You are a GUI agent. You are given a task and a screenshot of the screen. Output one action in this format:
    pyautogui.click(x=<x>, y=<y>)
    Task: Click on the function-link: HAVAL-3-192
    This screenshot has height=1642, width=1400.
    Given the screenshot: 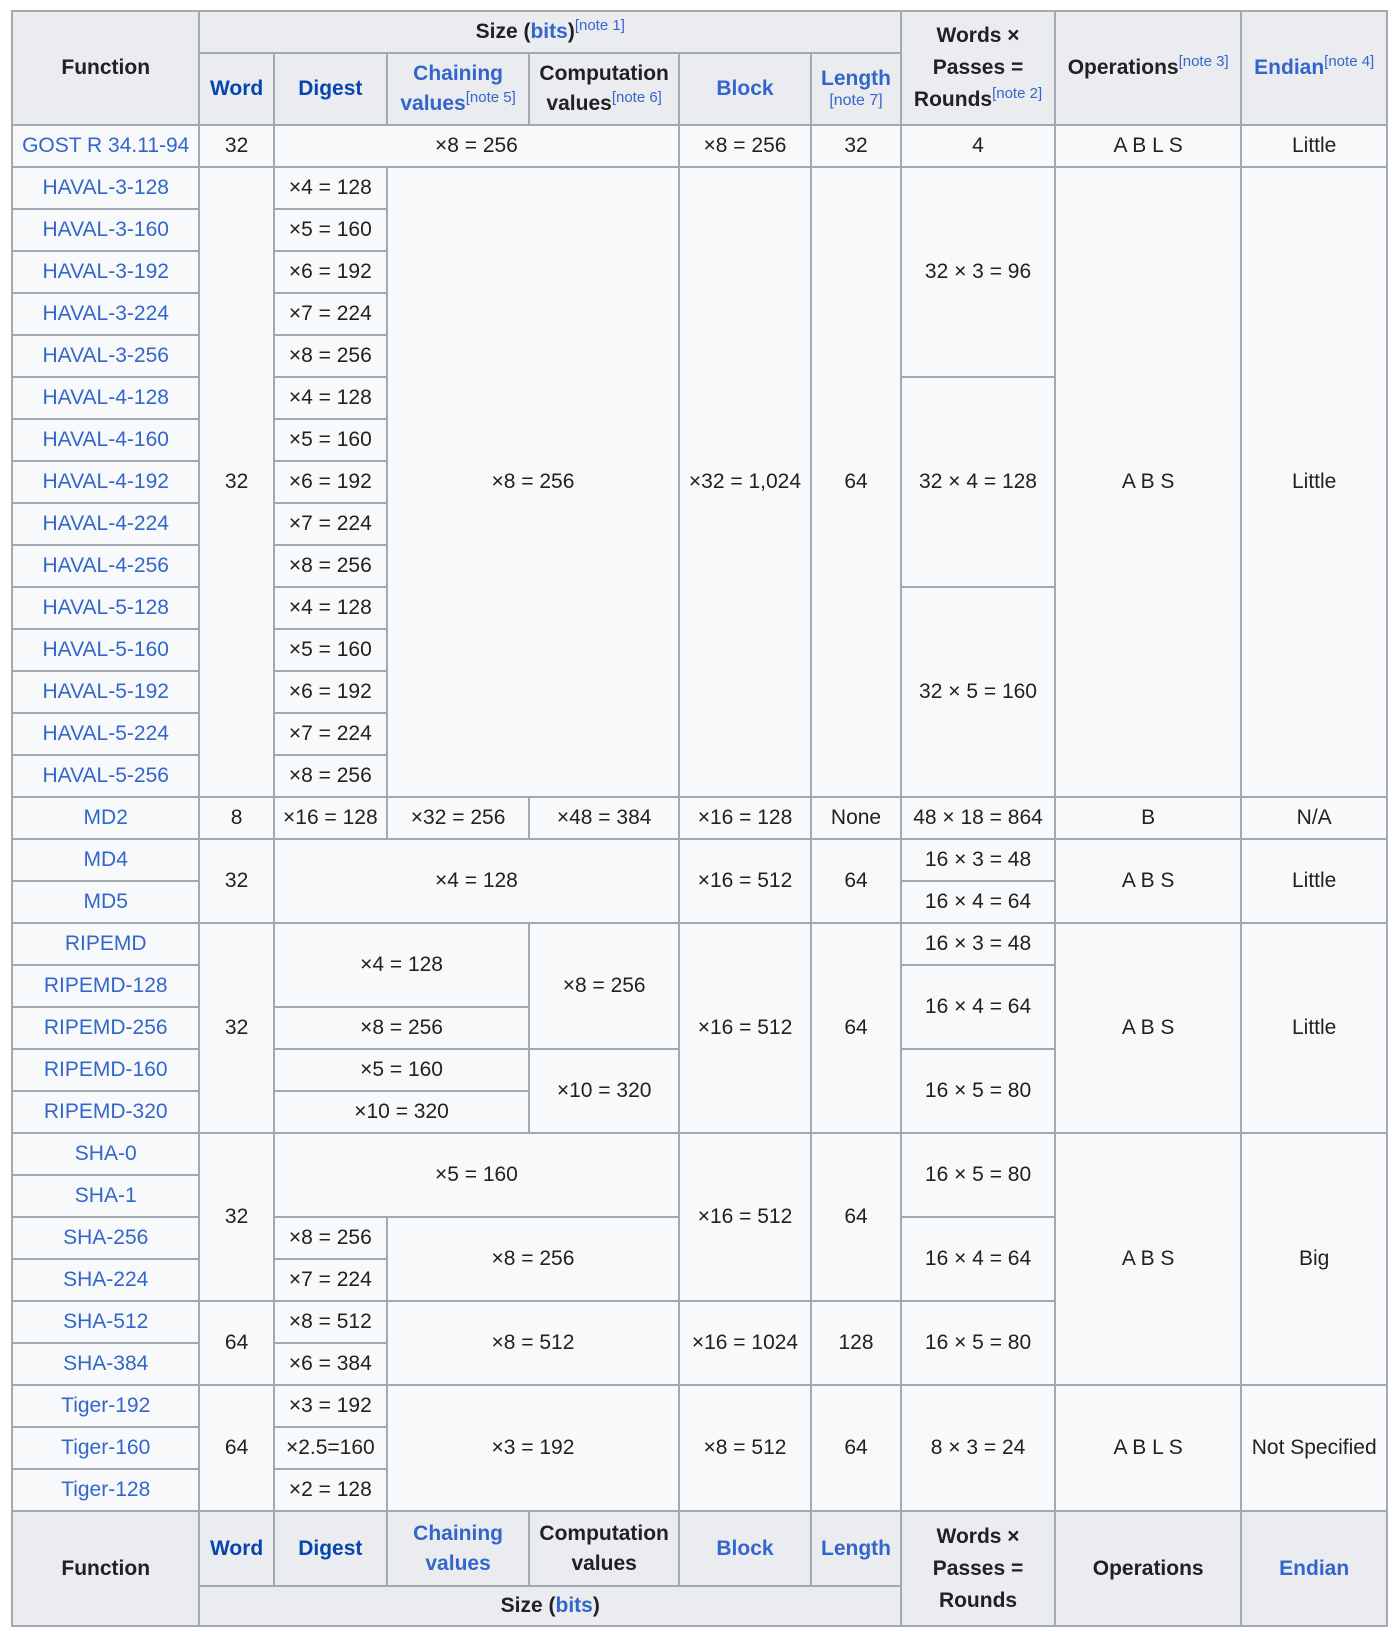 What is the action you would take?
    pyautogui.click(x=105, y=272)
    